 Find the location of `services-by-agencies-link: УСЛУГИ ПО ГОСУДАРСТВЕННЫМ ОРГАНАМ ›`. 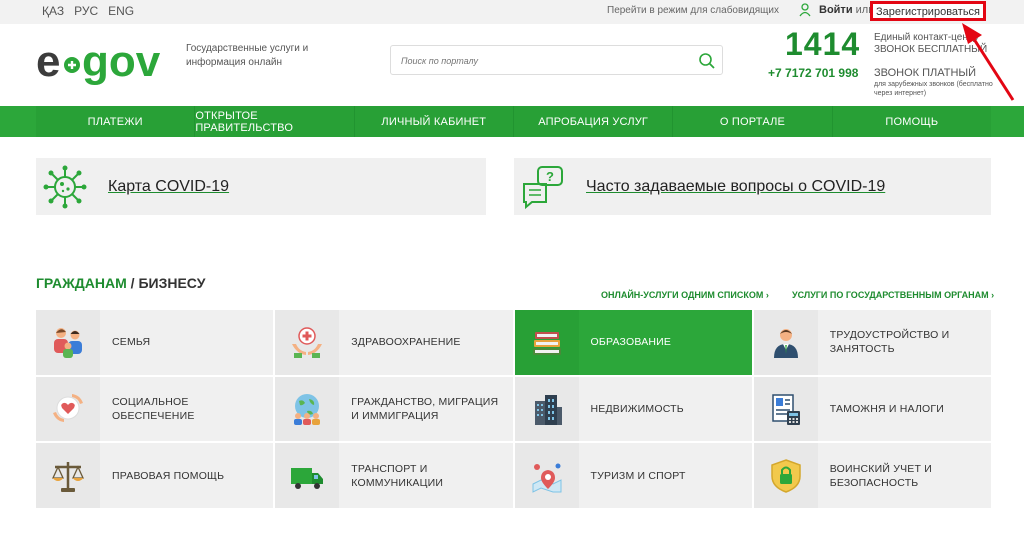

services-by-agencies-link: УСЛУГИ ПО ГОСУДАРСТВЕННЫМ ОРГАНАМ › is located at coordinates (893, 295).